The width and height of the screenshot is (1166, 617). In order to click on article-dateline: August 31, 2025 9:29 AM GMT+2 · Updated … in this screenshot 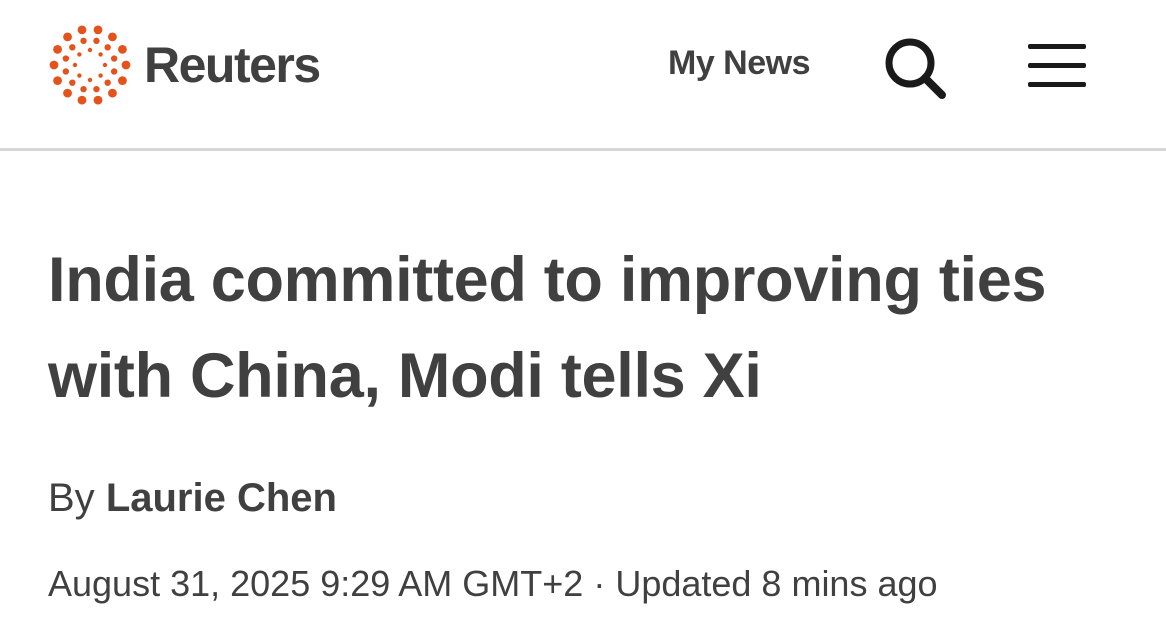, I will do `click(493, 583)`.